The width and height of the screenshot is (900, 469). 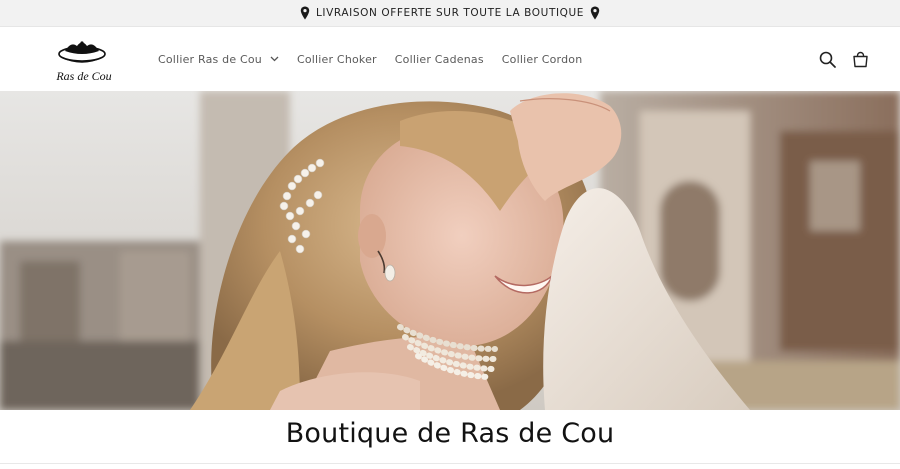 What do you see at coordinates (82, 52) in the screenshot?
I see `choker-necklace-icon` at bounding box center [82, 52].